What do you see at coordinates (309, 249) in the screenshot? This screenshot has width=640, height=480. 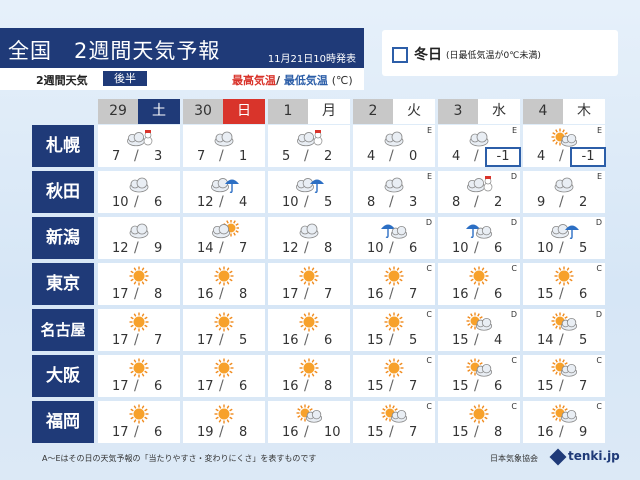 I see `temperatures: 12 / 8` at bounding box center [309, 249].